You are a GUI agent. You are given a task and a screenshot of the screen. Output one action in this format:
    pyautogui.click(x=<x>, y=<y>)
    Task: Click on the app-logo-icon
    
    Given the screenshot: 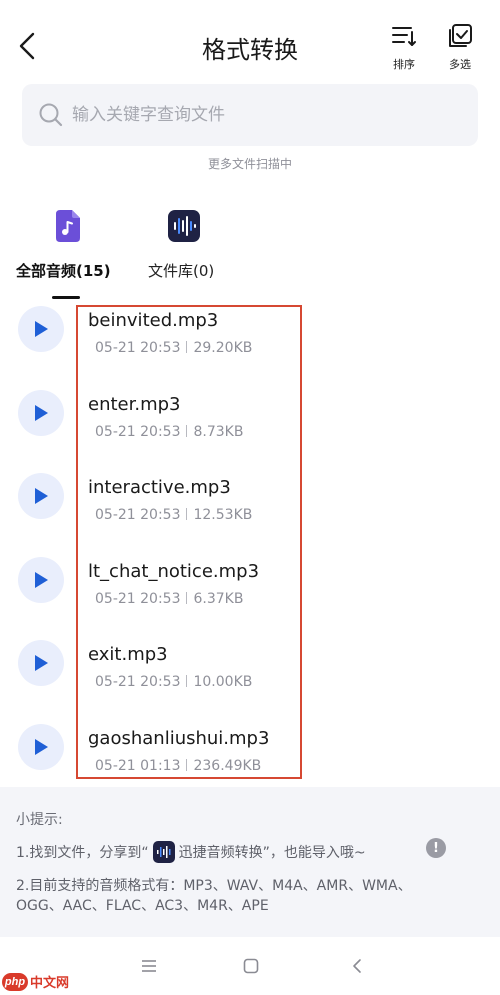 What is the action you would take?
    pyautogui.click(x=163, y=852)
    